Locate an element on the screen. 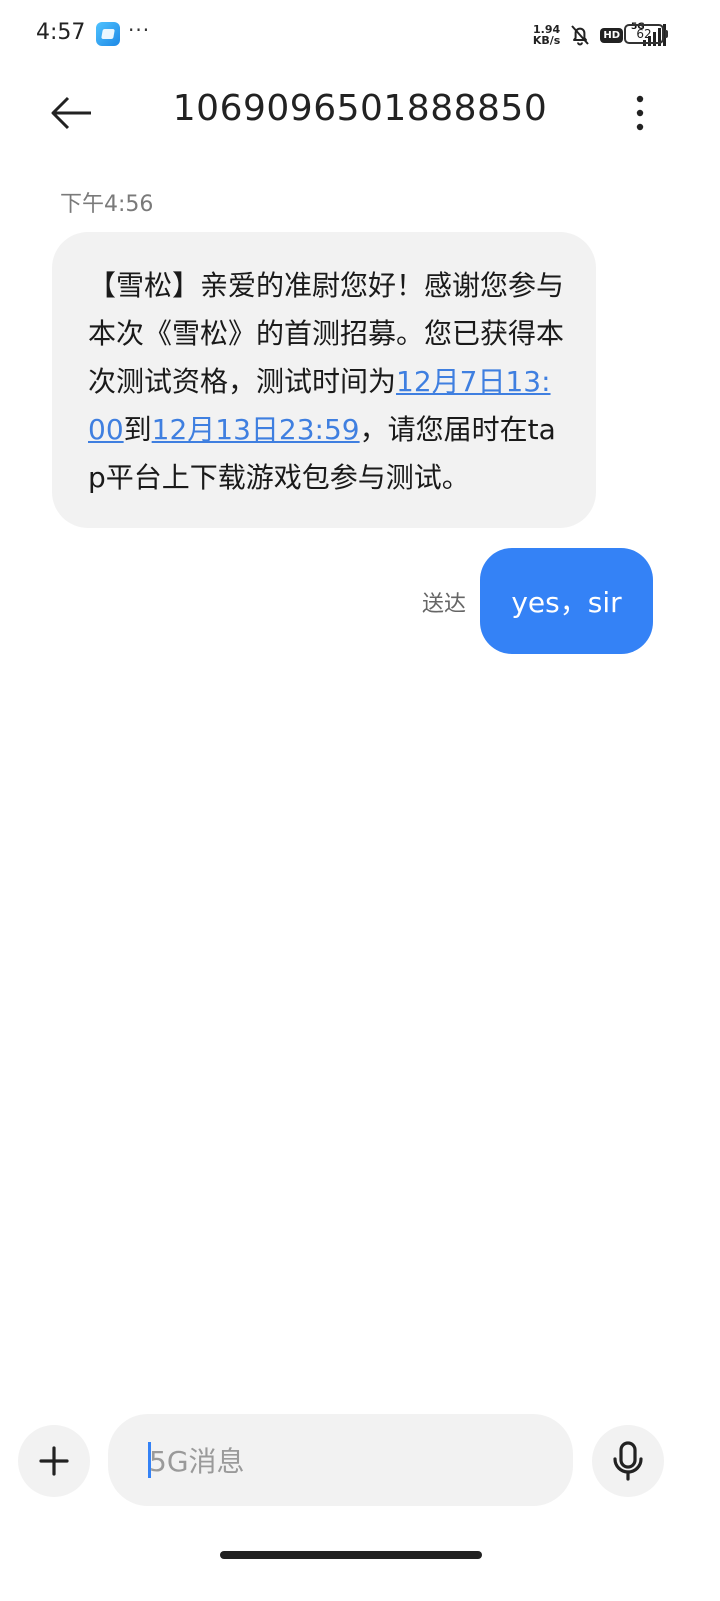 The image size is (720, 1601). battery-indicator: 62 is located at coordinates (646, 34).